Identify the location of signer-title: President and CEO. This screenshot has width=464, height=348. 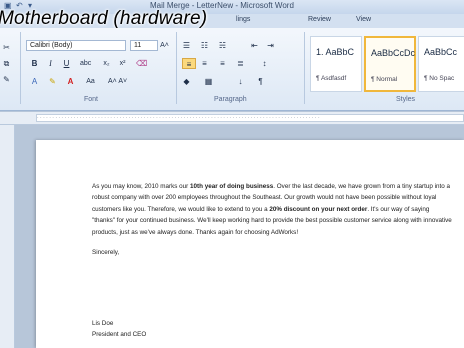
(119, 334).